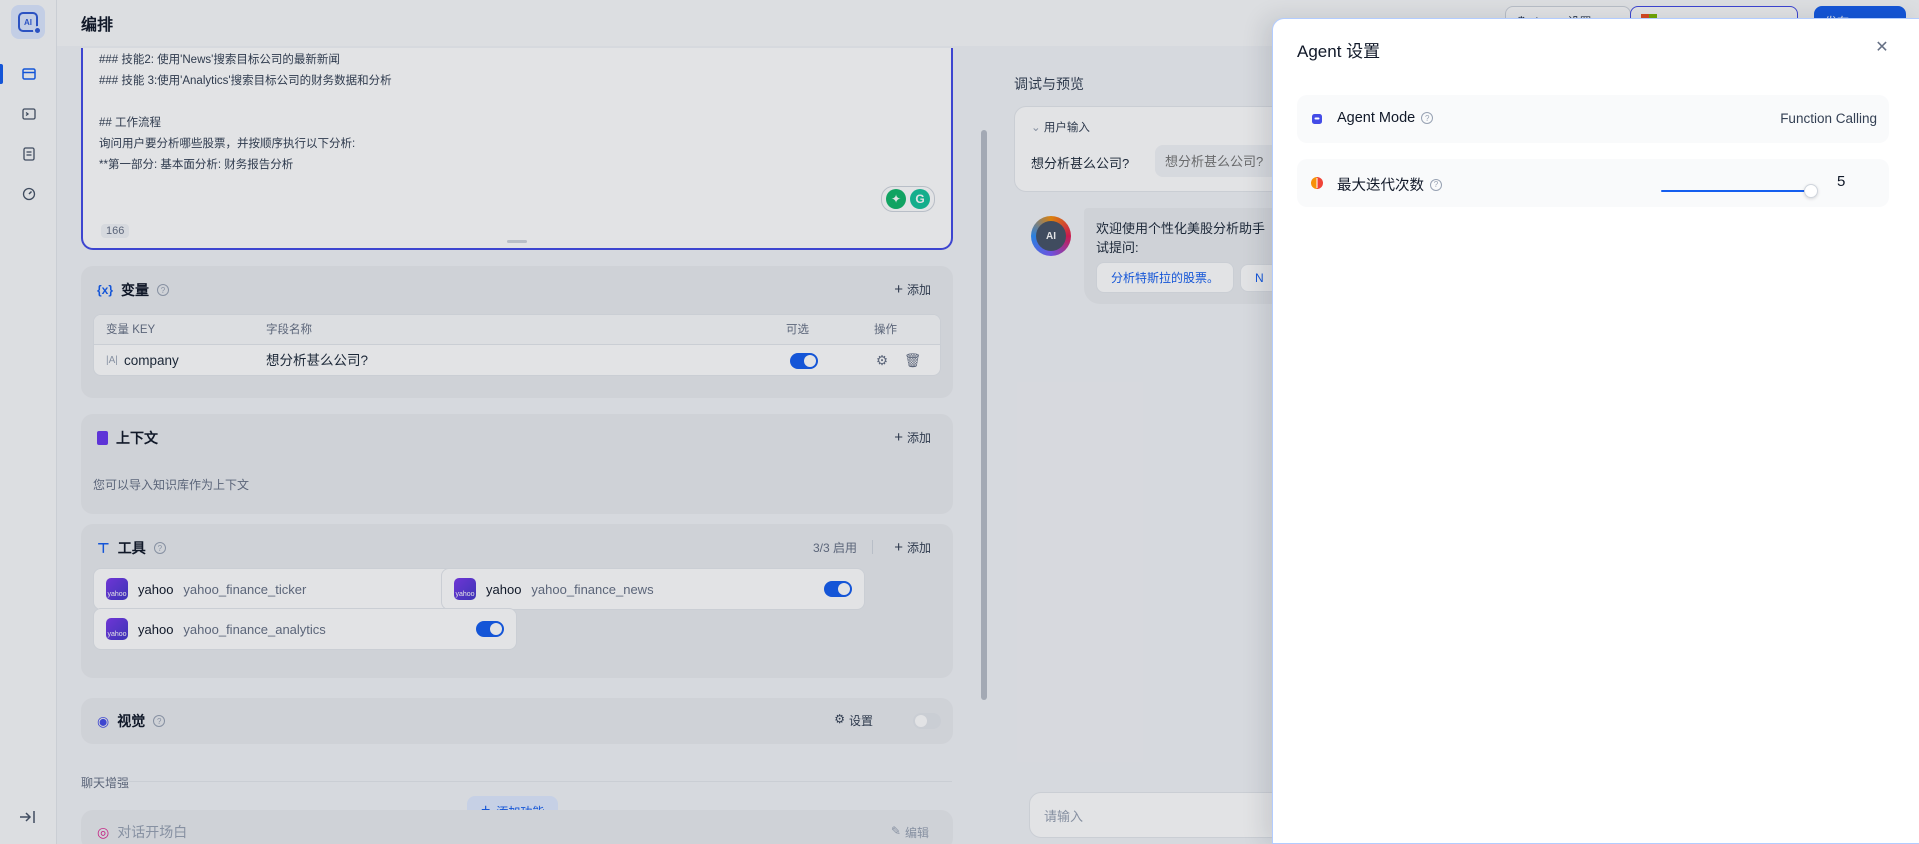 The image size is (1919, 844). I want to click on slider-track, so click(1736, 191).